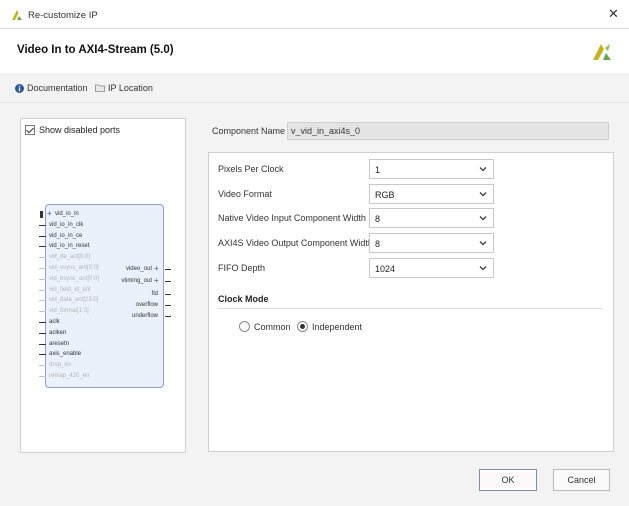 The width and height of the screenshot is (629, 506). I want to click on dialog-header: Video In to AXI4-Stream (5.0), so click(314, 51).